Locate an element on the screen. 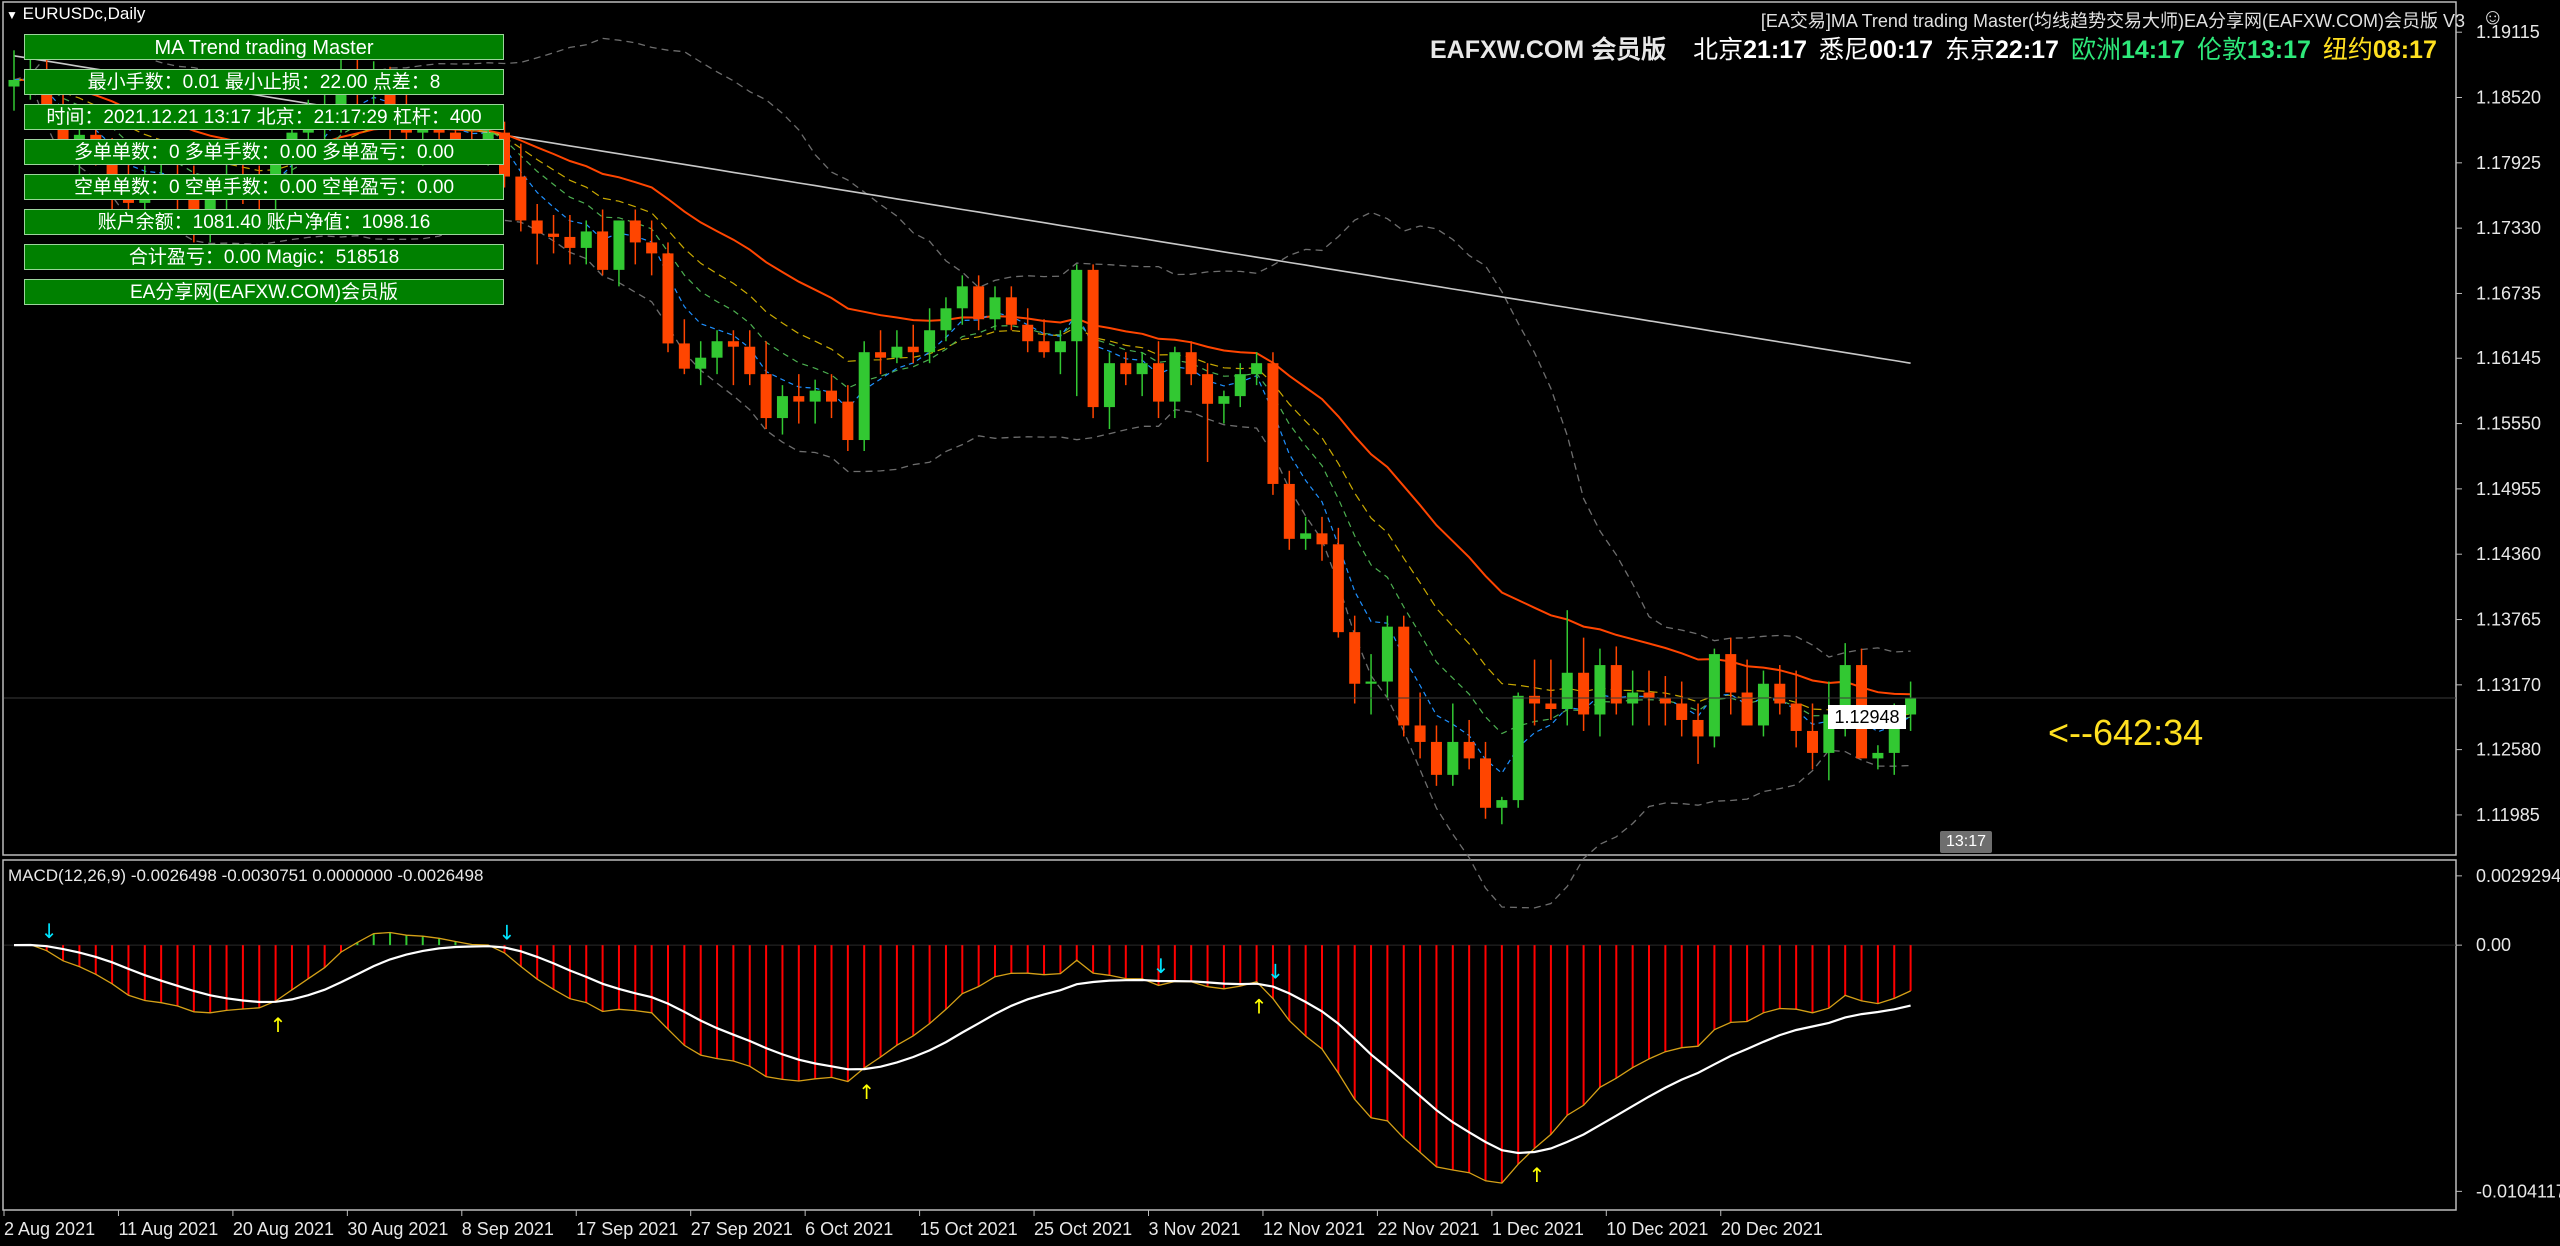  session-4: 伦敦13:17 is located at coordinates (2254, 50).